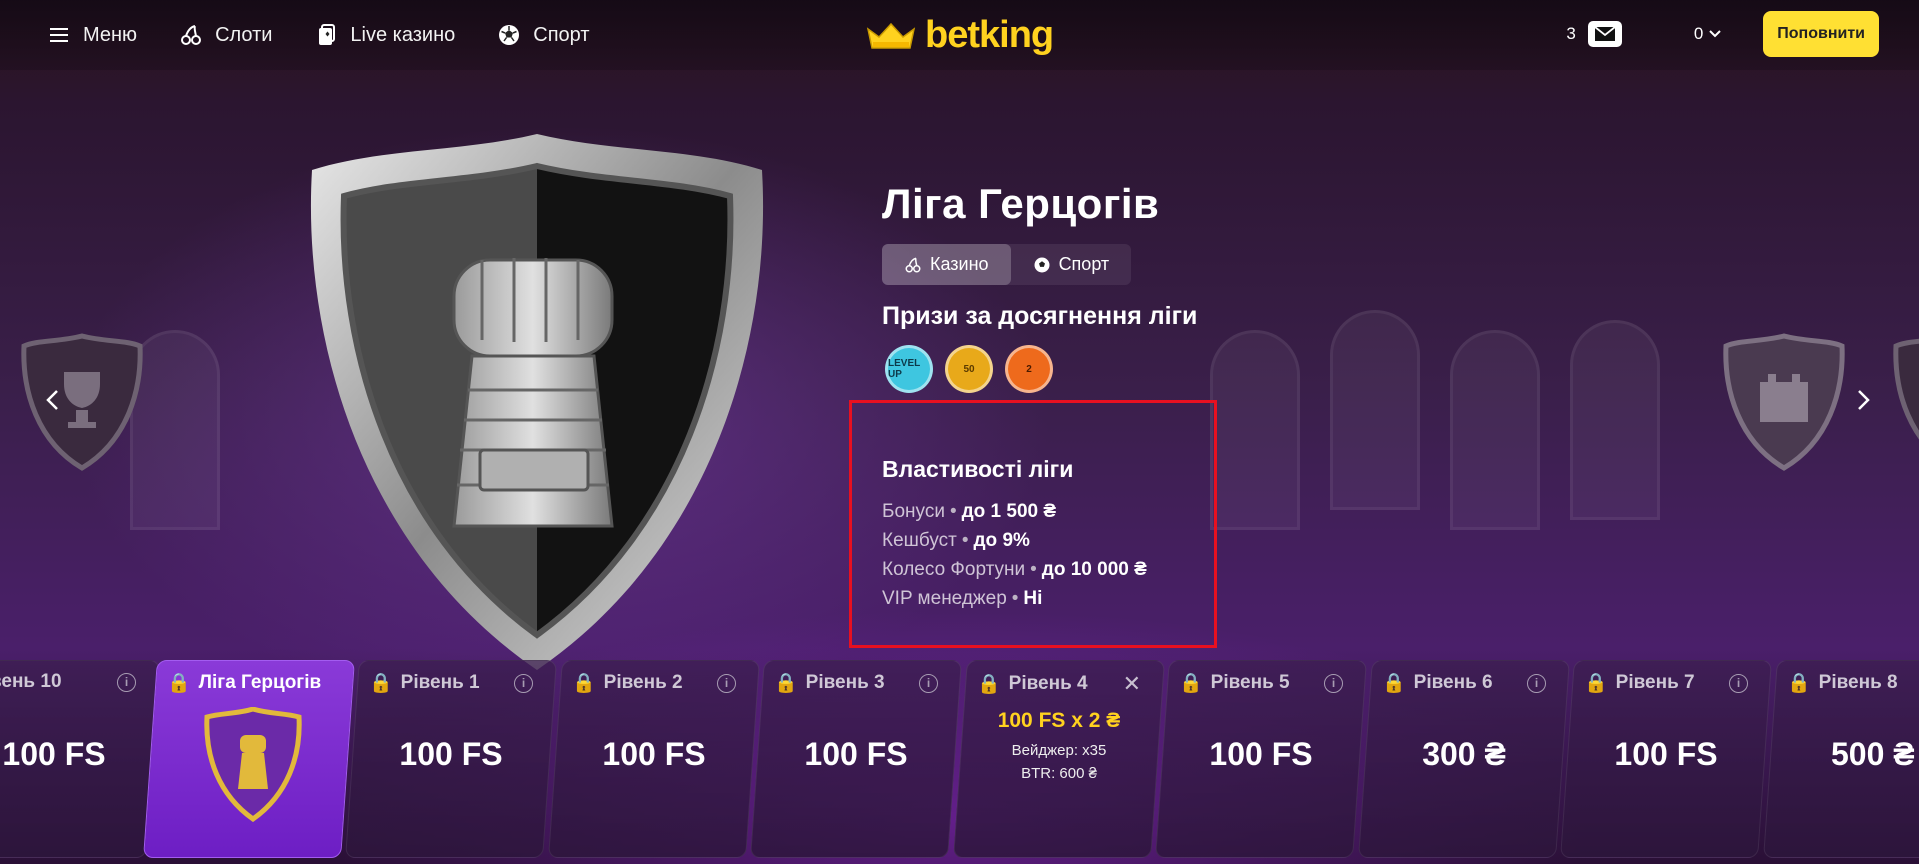  Describe the element at coordinates (1722, 34) in the screenshot. I see `header-actions: 3 0 Поповнити` at that location.